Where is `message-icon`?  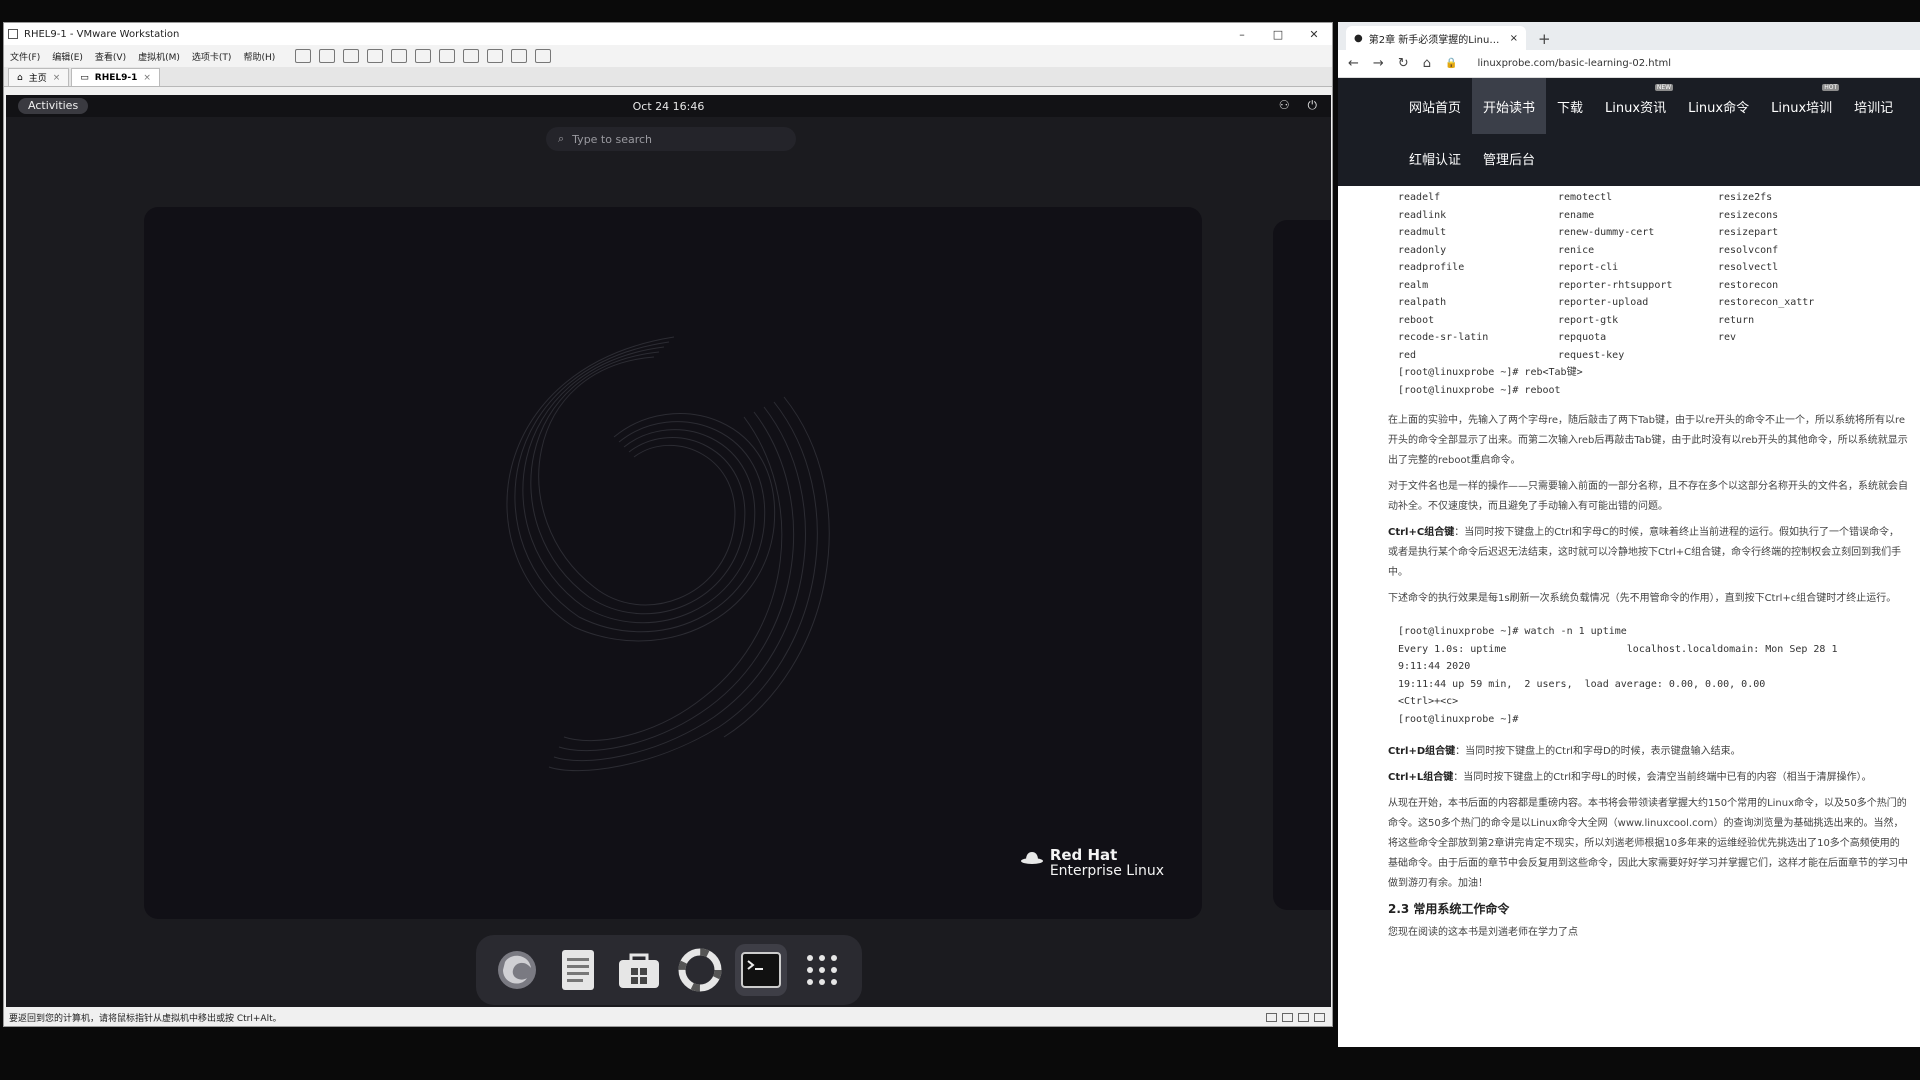 message-icon is located at coordinates (1319, 1017).